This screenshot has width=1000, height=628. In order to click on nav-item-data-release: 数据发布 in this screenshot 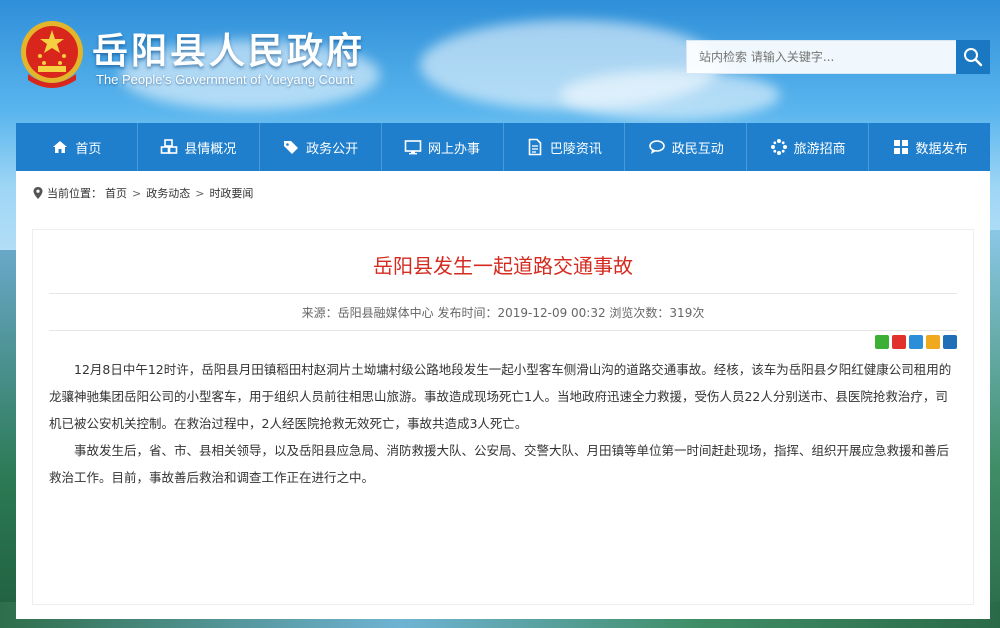, I will do `click(929, 147)`.